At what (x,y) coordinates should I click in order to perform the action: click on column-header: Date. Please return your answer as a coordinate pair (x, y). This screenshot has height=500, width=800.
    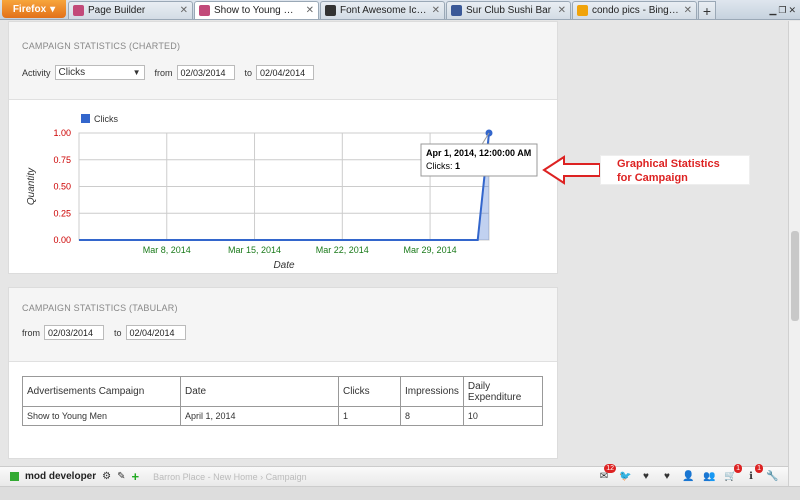
    Looking at the image, I should click on (259, 391).